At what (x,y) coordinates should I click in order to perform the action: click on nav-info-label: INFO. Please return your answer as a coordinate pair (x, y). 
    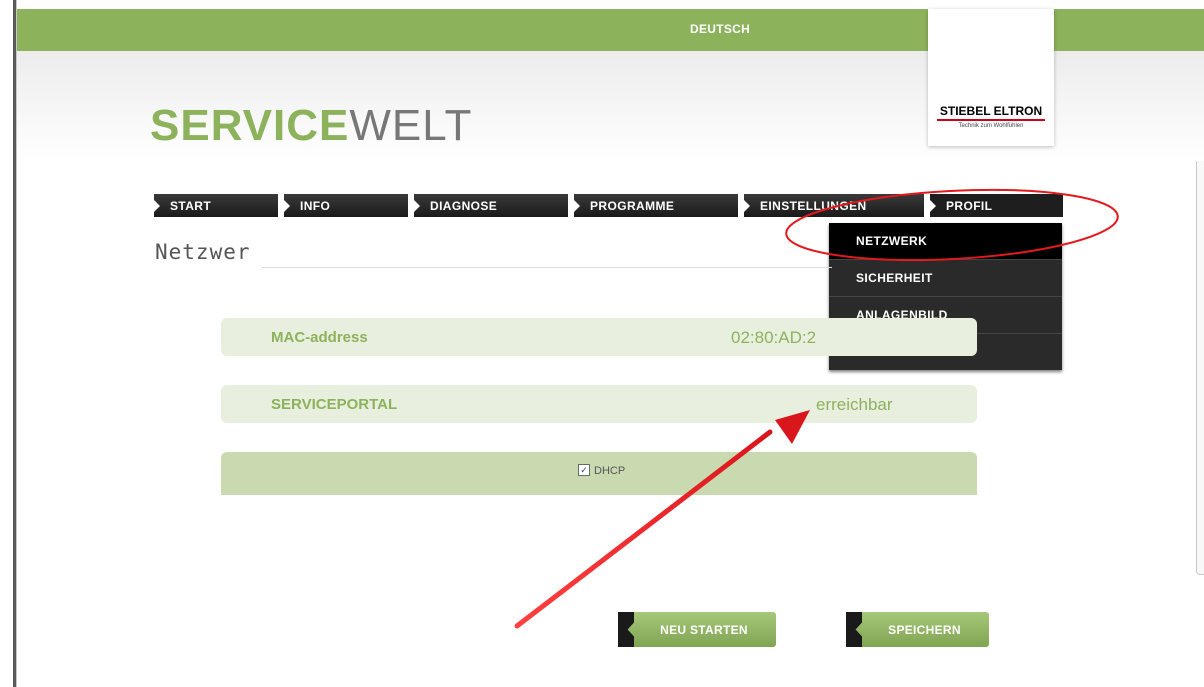
    Looking at the image, I should click on (315, 205).